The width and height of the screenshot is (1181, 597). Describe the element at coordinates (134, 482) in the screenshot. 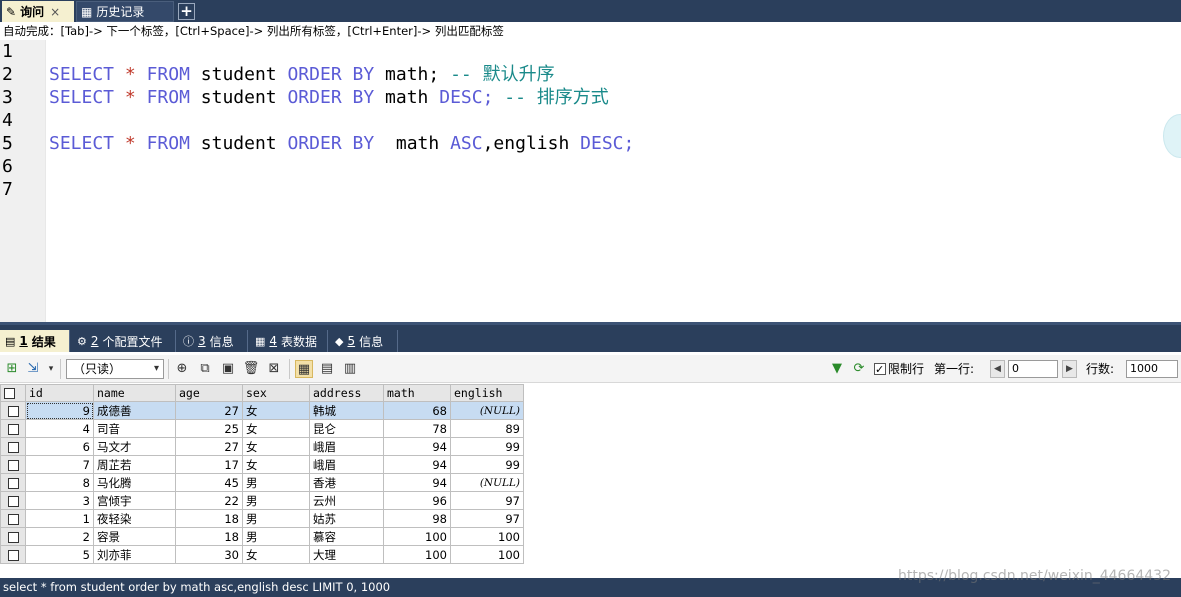

I see `table-cell: 马化腾` at that location.